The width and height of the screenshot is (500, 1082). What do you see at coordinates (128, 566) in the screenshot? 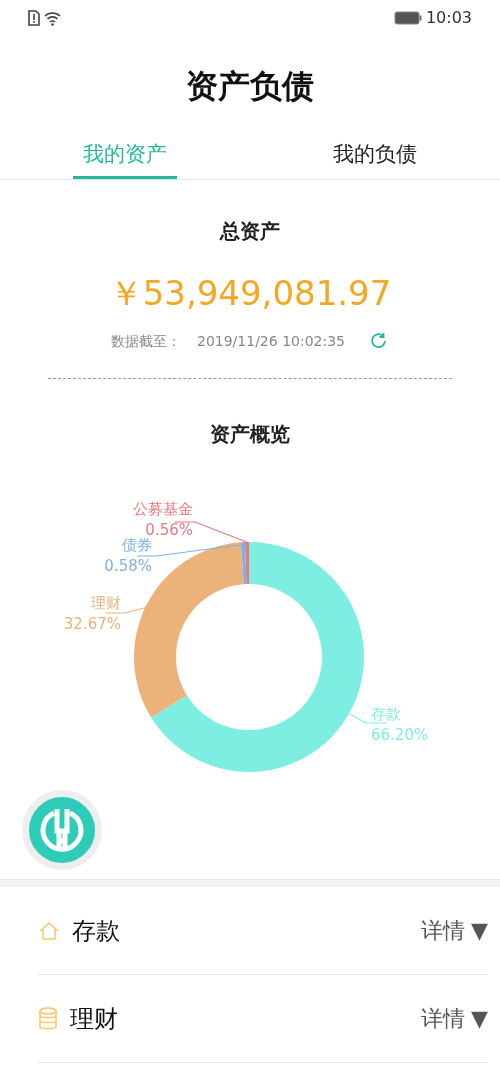
I see `slice-percent: 0.58%` at bounding box center [128, 566].